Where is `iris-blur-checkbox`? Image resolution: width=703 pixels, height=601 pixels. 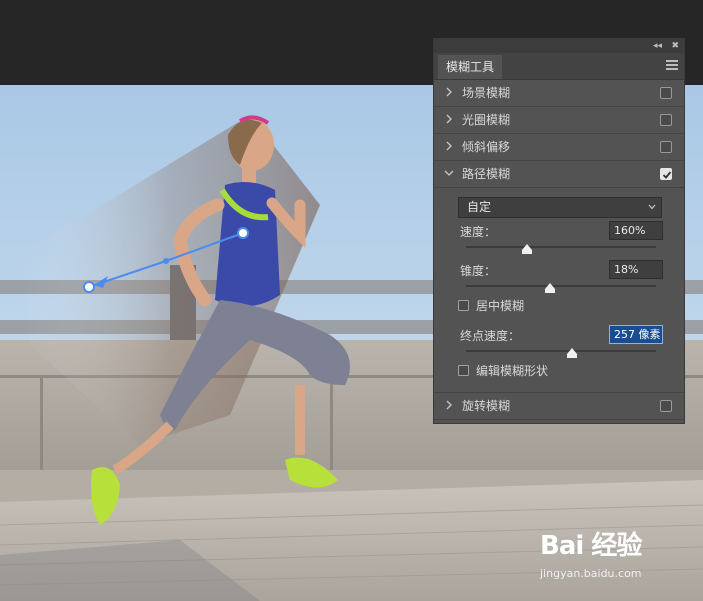 iris-blur-checkbox is located at coordinates (666, 120).